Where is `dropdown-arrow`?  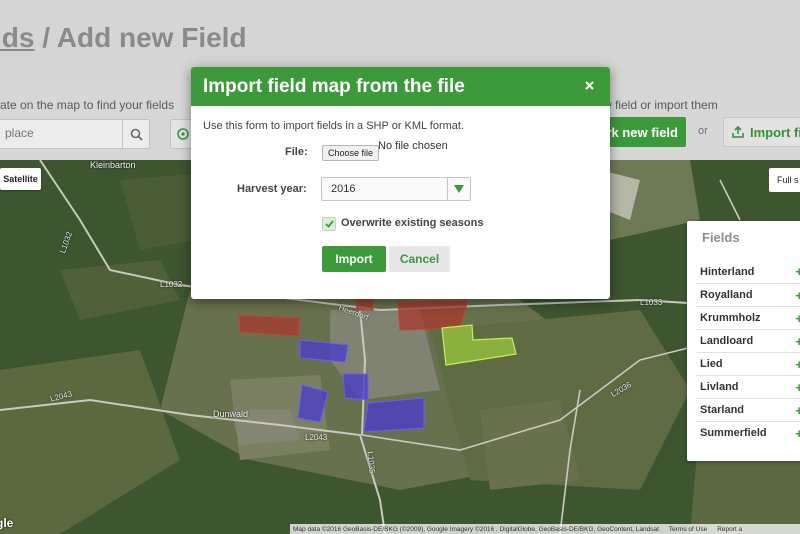 dropdown-arrow is located at coordinates (458, 189).